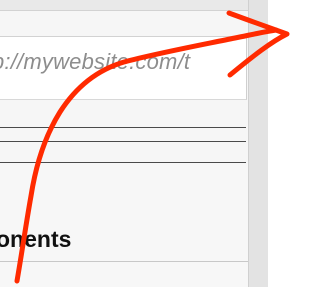  What do you see at coordinates (282, 143) in the screenshot?
I see `right-gutter` at bounding box center [282, 143].